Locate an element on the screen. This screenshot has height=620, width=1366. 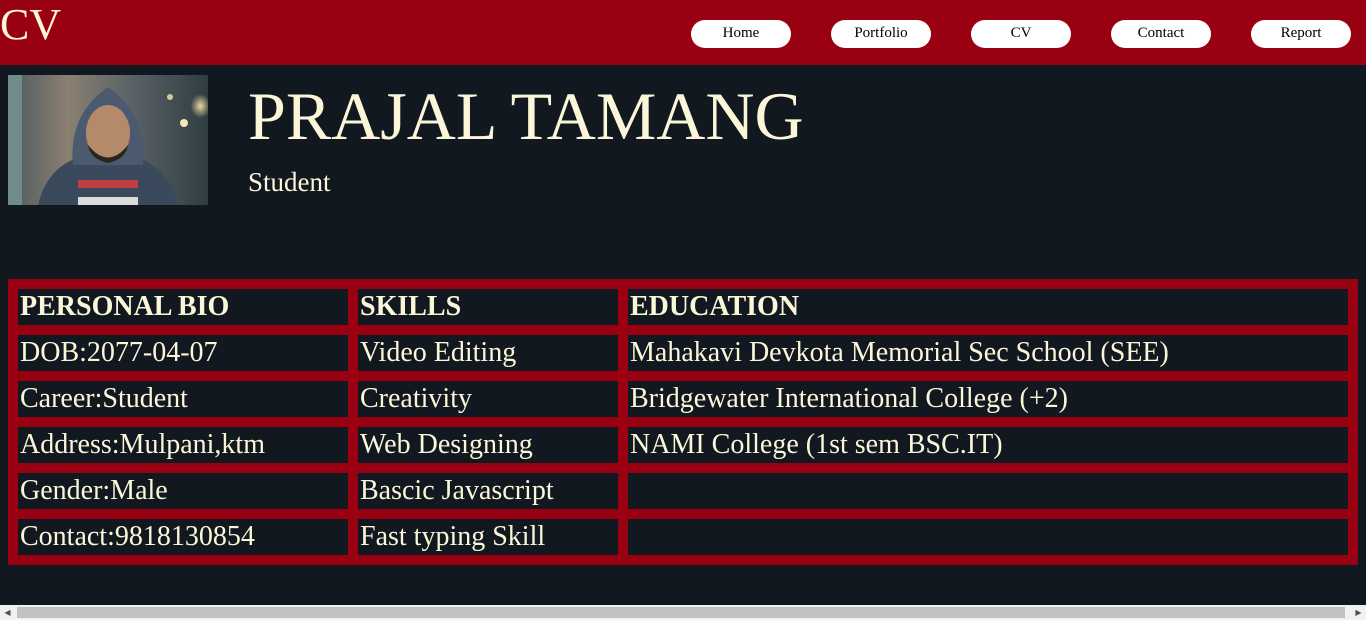
nav-contact-button: Contact is located at coordinates (1161, 34).